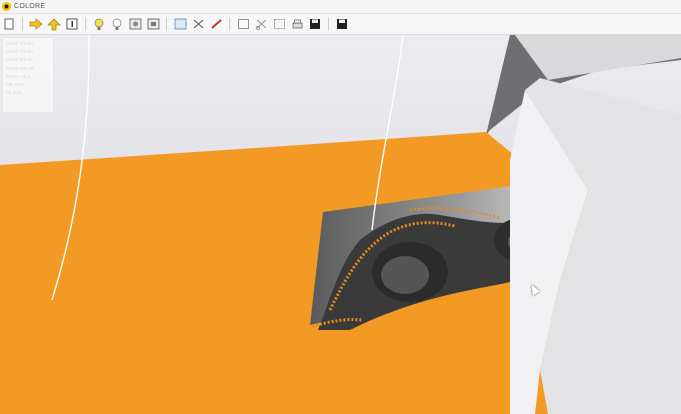  I want to click on camera-icon, so click(135, 24).